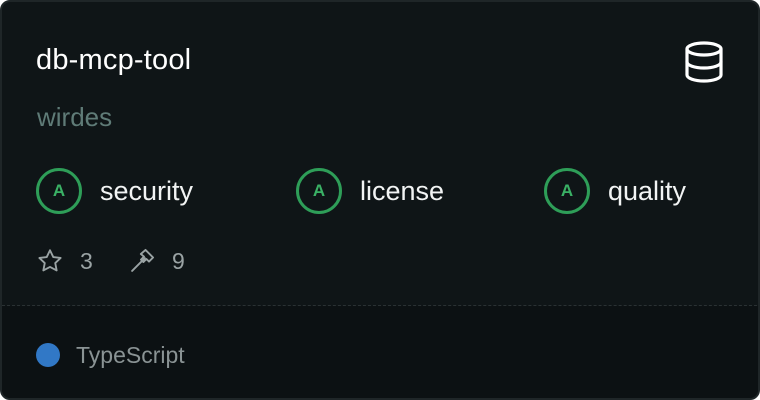 The width and height of the screenshot is (760, 400). I want to click on license-grade-badge: A, so click(319, 191).